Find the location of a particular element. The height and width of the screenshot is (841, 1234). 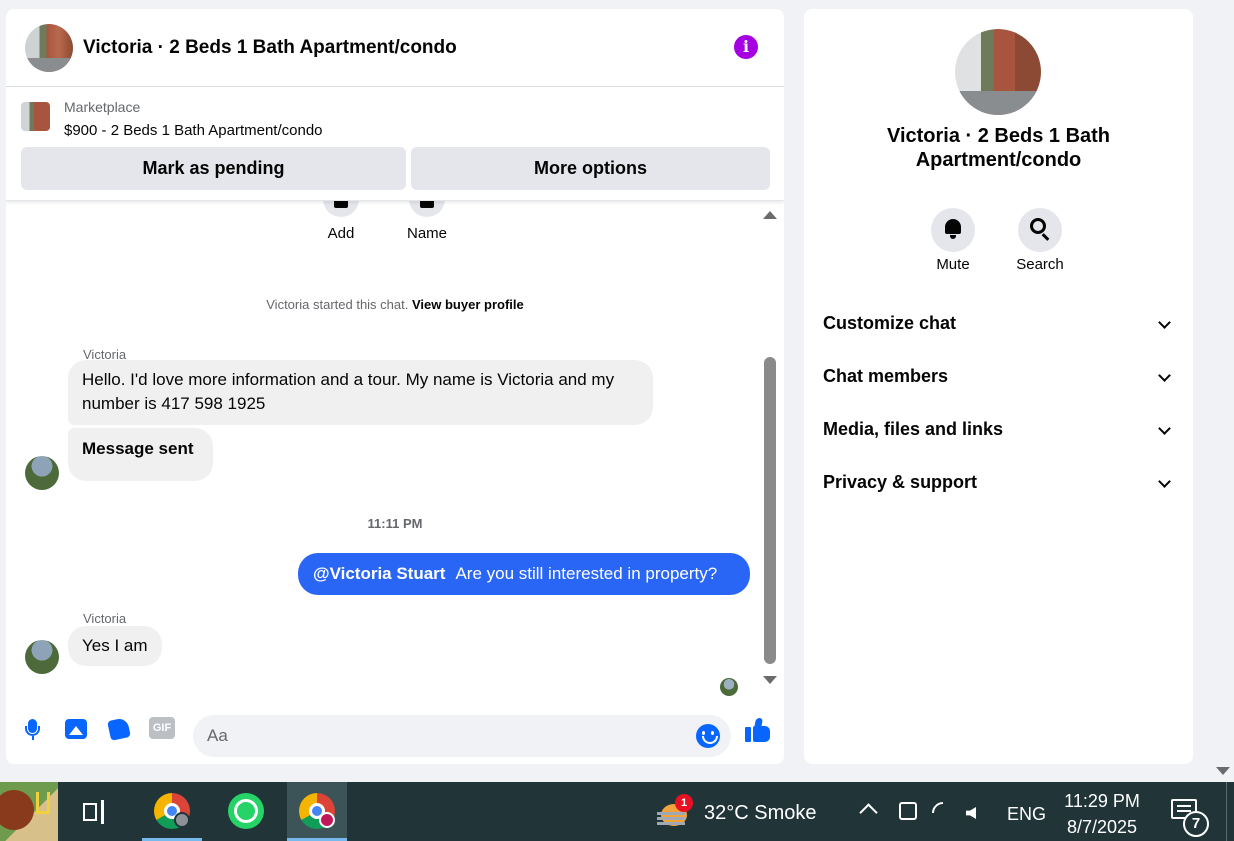

outgoing-message-text: Are you still interested in property? is located at coordinates (586, 573).